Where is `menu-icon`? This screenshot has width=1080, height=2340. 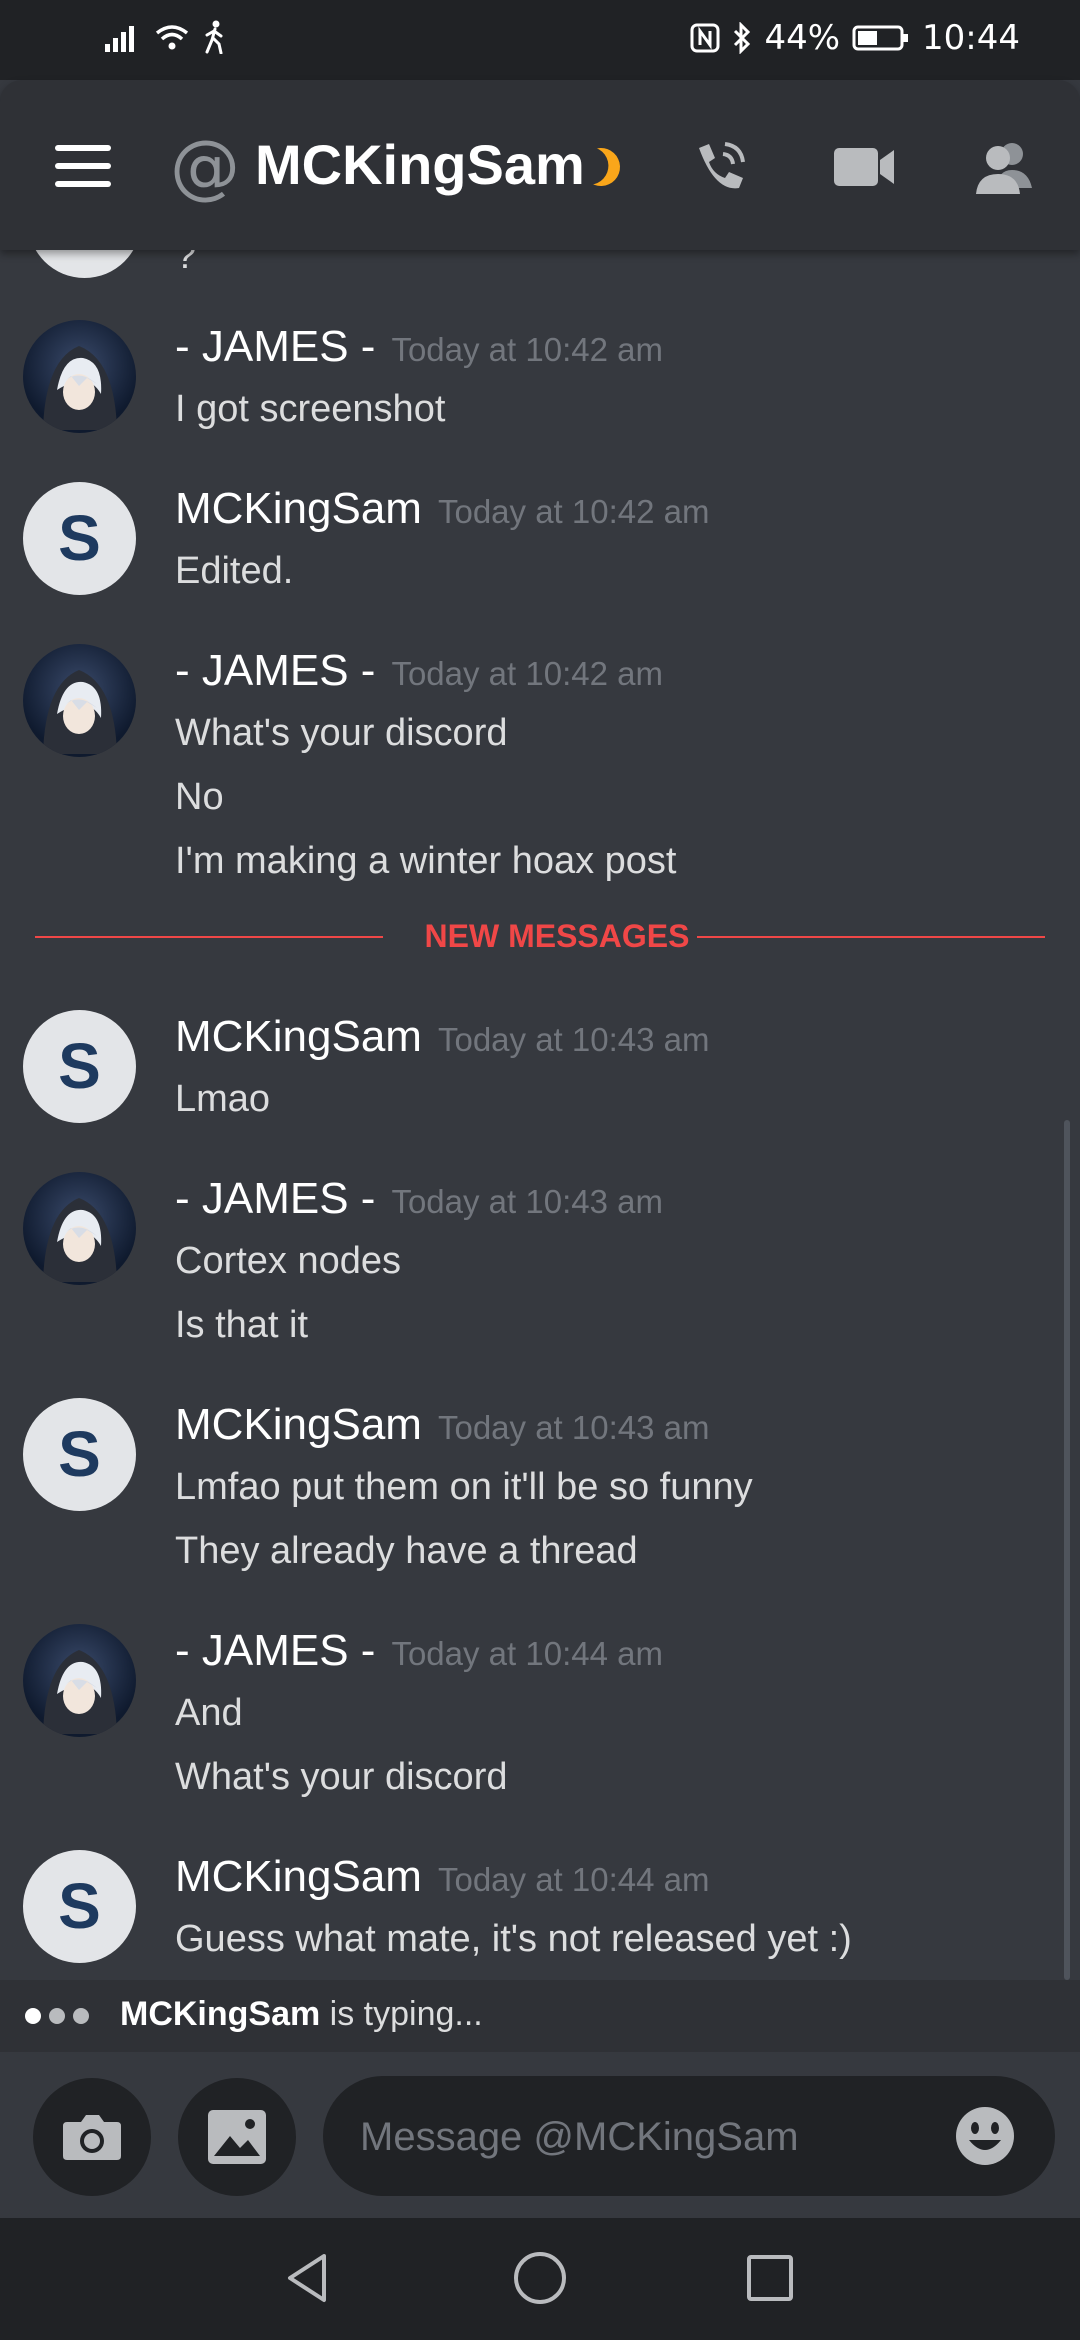 menu-icon is located at coordinates (83, 166).